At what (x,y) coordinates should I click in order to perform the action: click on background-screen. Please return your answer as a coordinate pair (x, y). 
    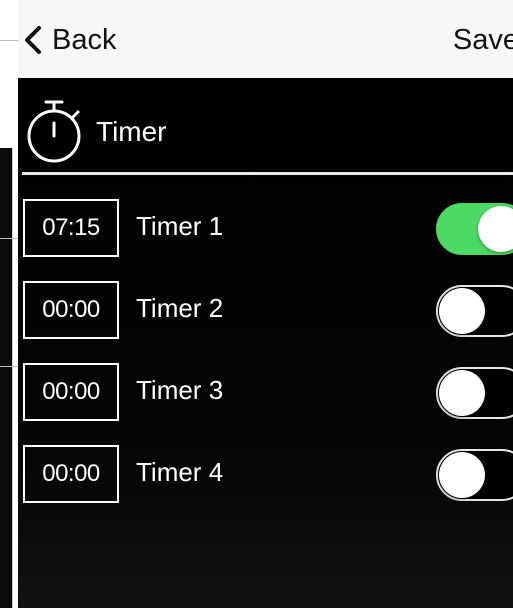
    Looking at the image, I should click on (9, 304).